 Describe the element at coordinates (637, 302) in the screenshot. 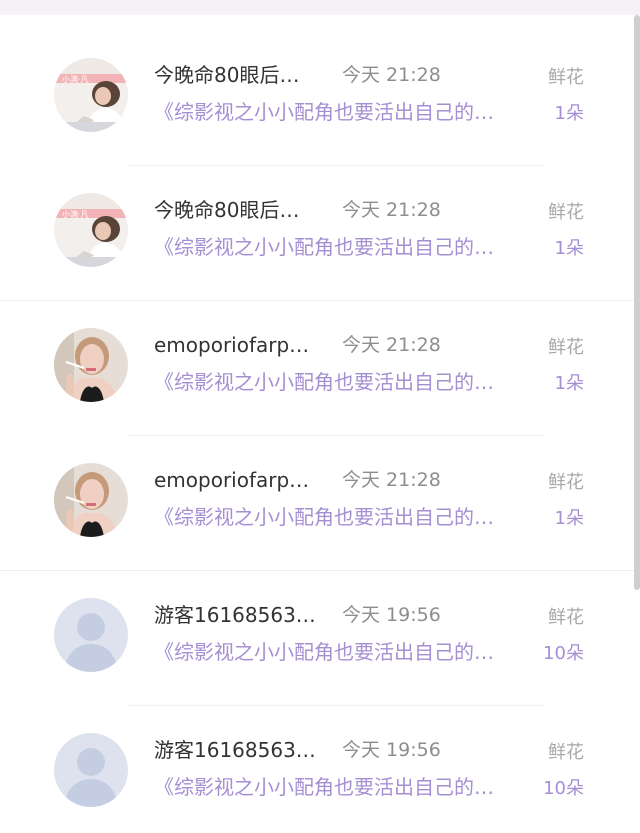

I see `scrollbar-thumb` at that location.